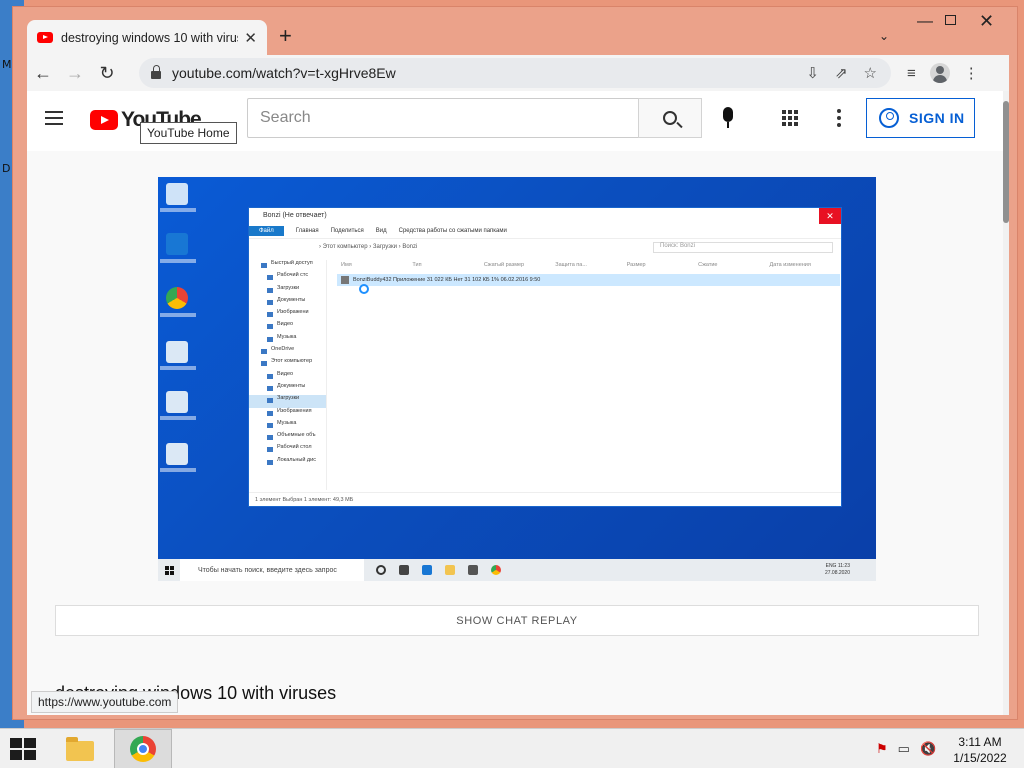  I want to click on explorer-status: 1 элемент Выбран 1 элемент: 49,3 МБ, so click(545, 499).